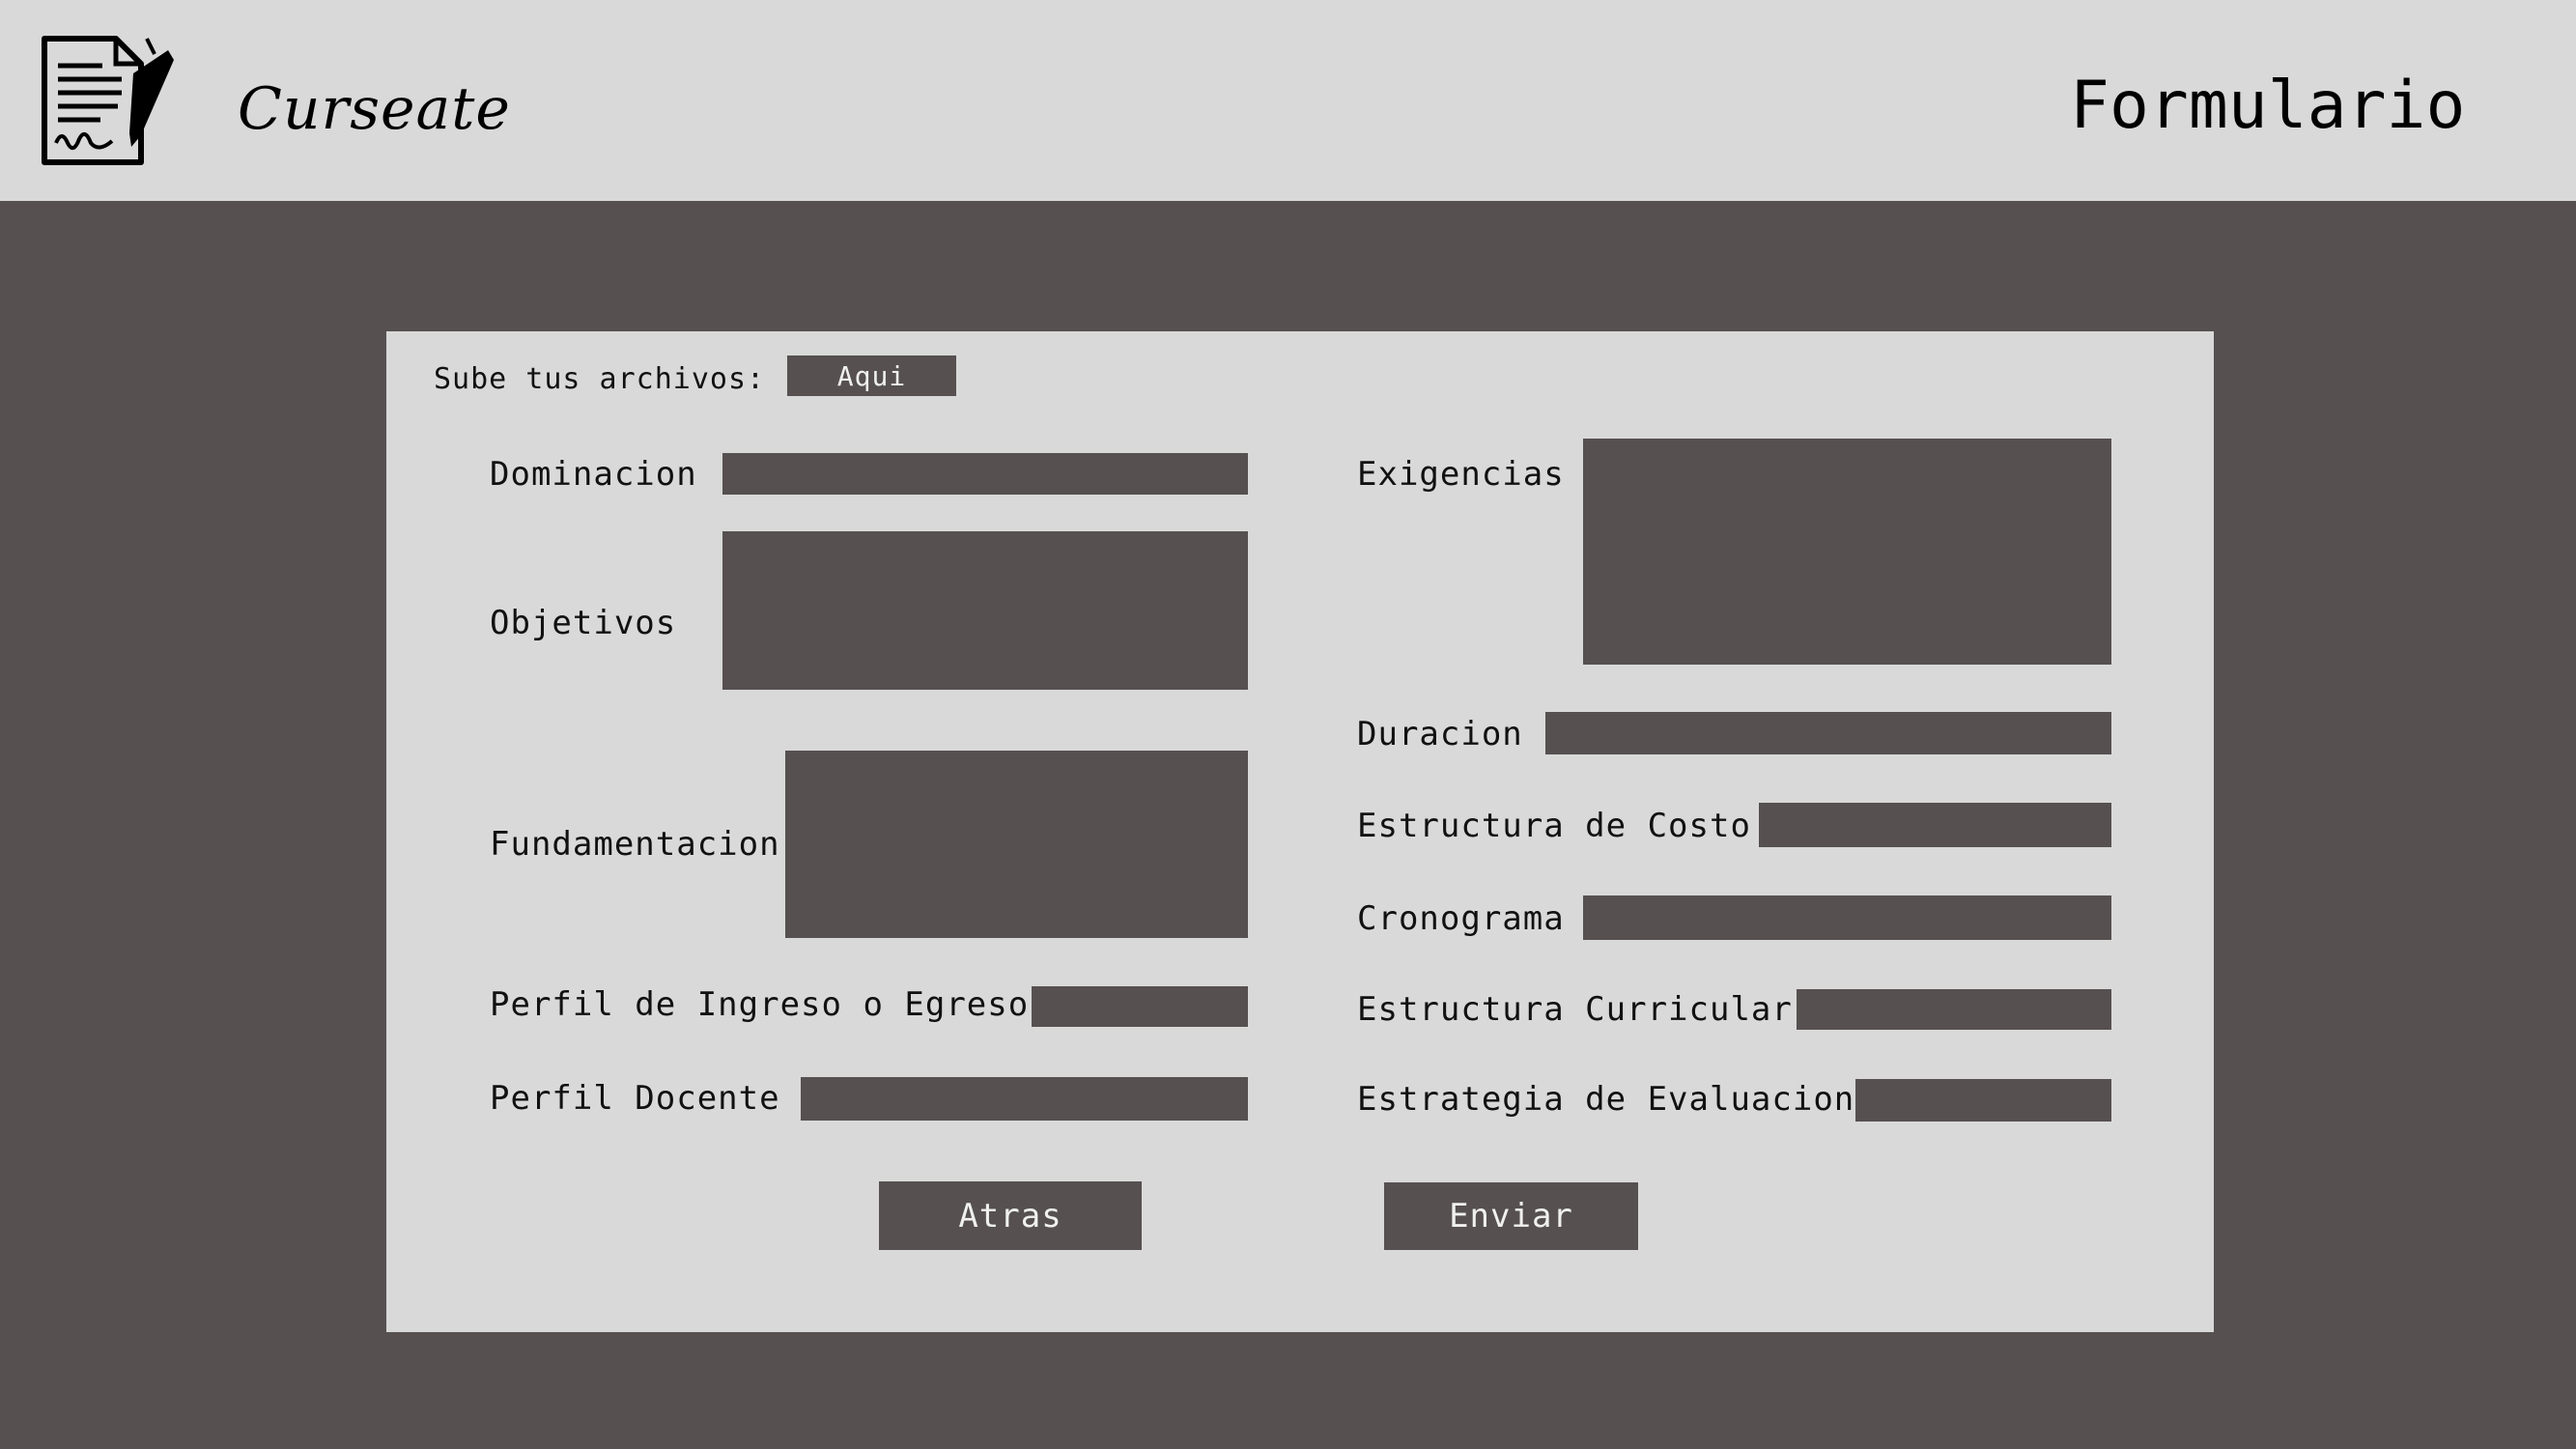 Image resolution: width=2576 pixels, height=1449 pixels. I want to click on submit-button: Enviar, so click(1511, 1216).